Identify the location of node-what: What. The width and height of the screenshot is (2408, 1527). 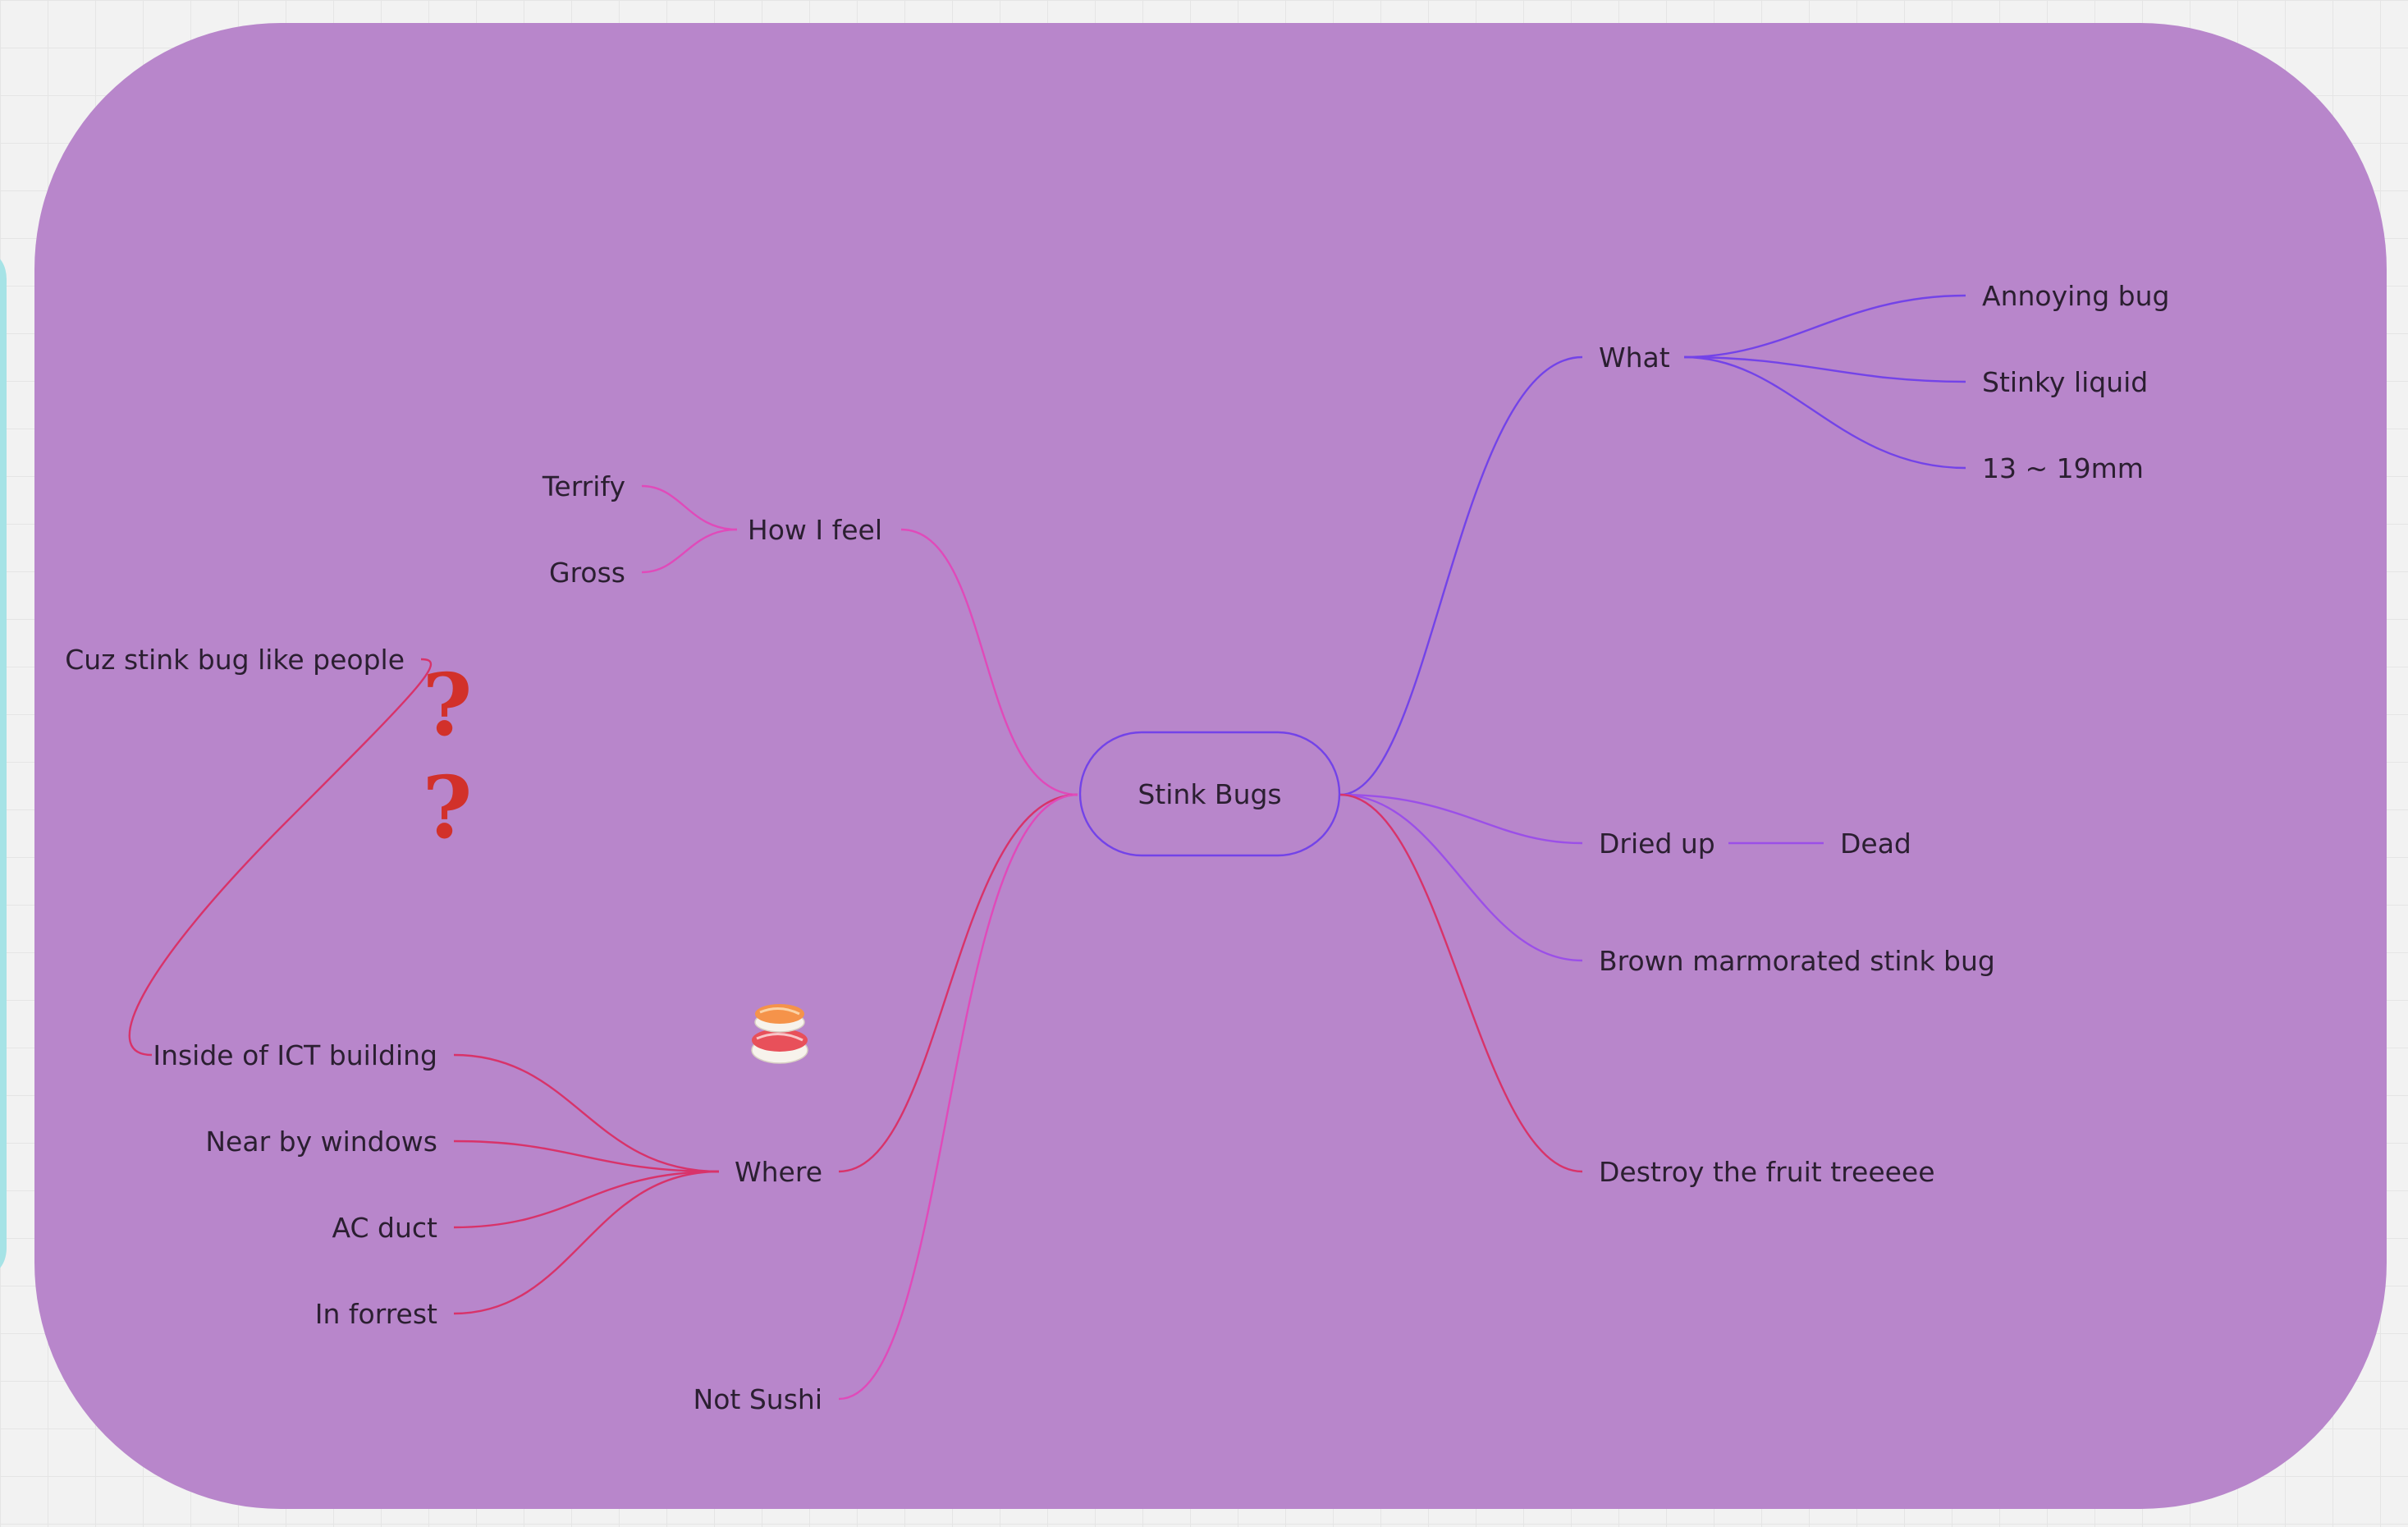
(1635, 358).